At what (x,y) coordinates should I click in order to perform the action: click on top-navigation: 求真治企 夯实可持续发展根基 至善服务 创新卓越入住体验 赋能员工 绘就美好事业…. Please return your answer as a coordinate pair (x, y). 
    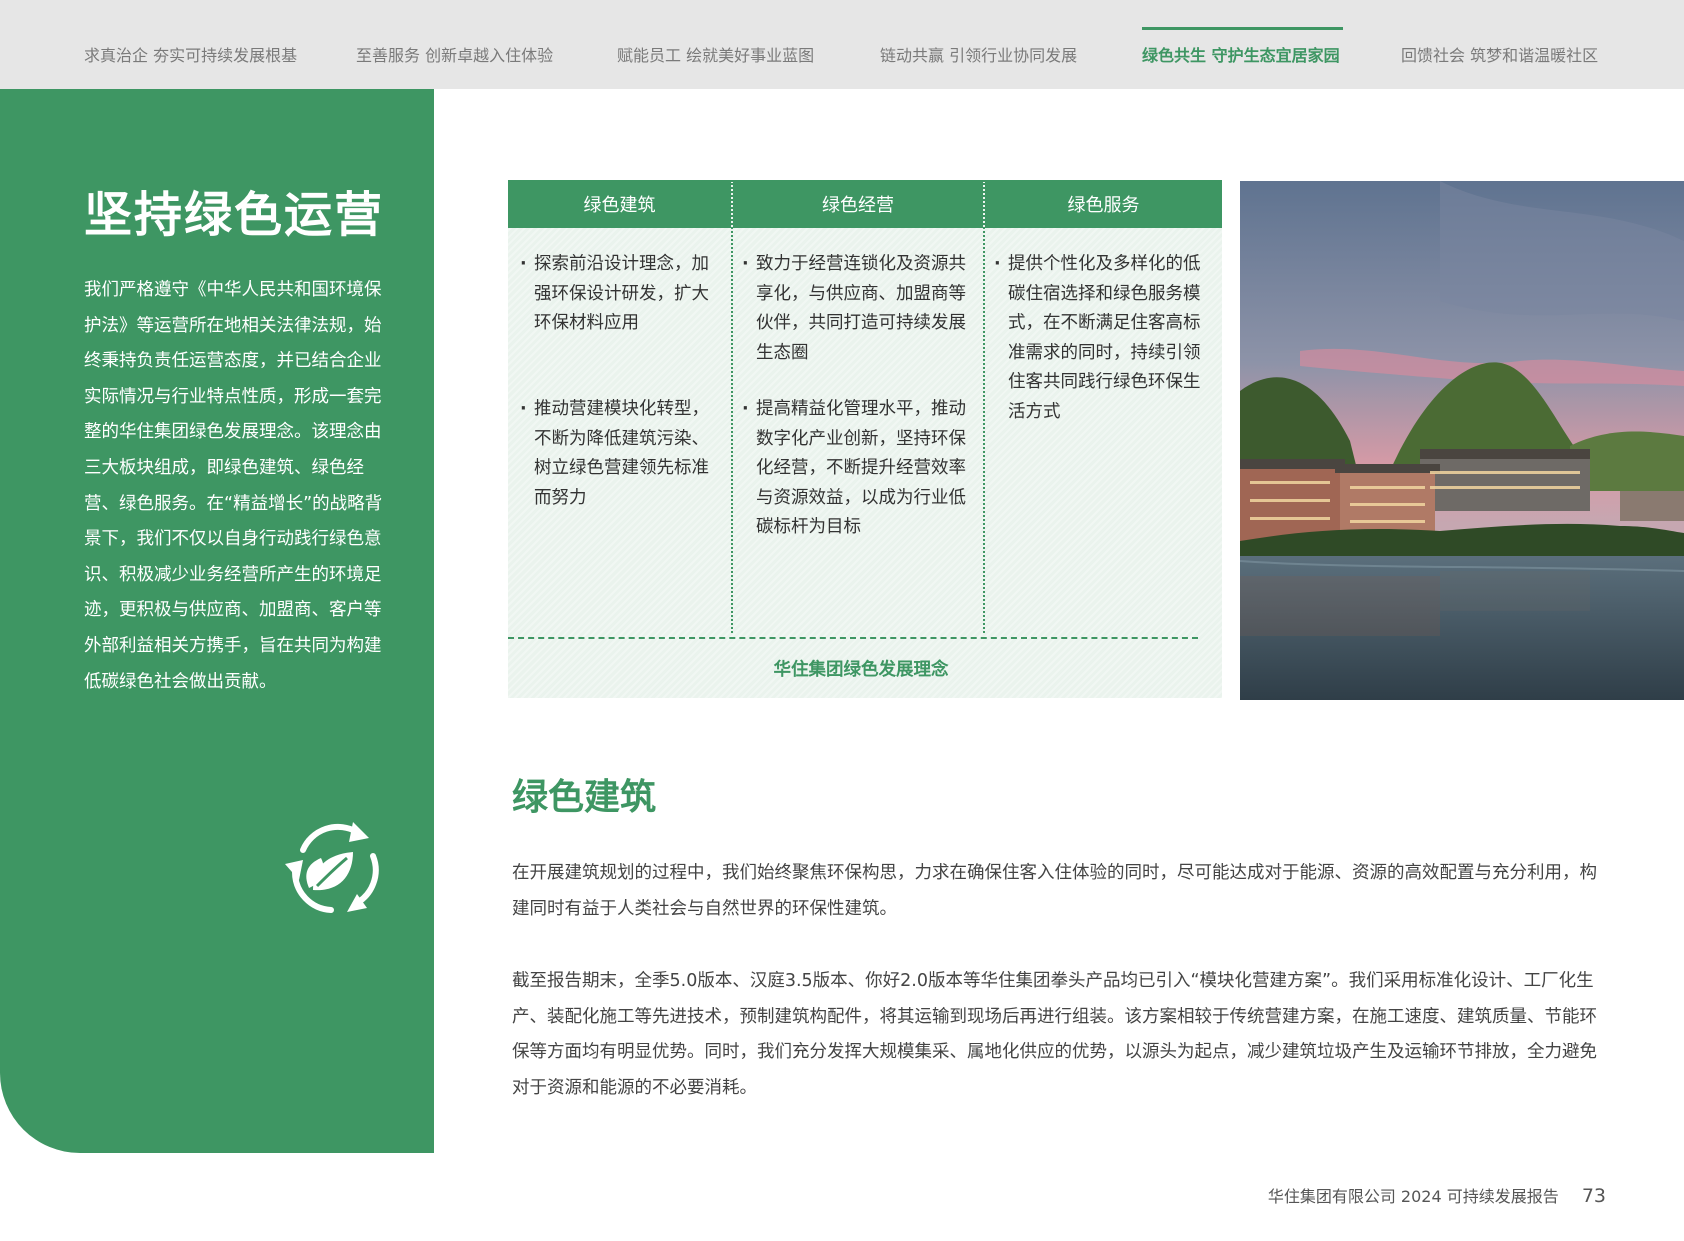
    Looking at the image, I should click on (842, 44).